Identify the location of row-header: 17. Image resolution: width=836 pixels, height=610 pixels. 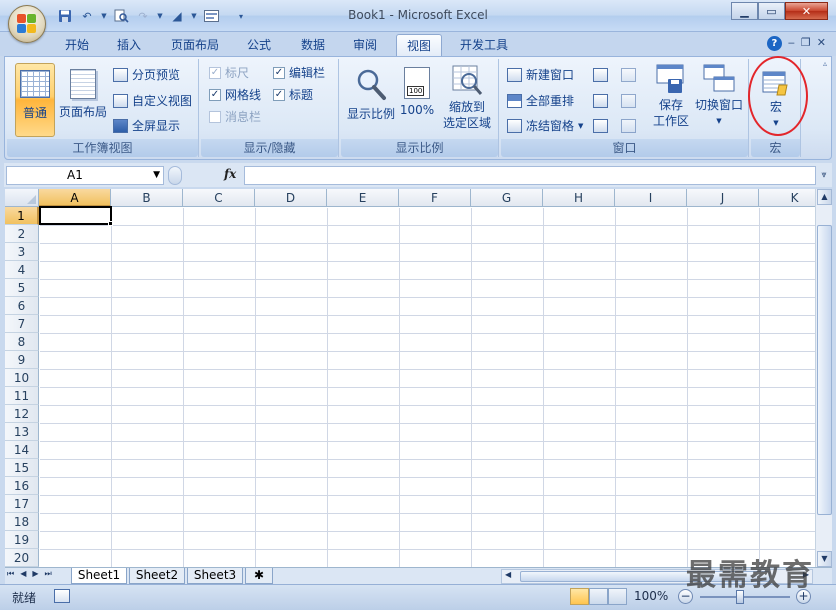
(22, 504).